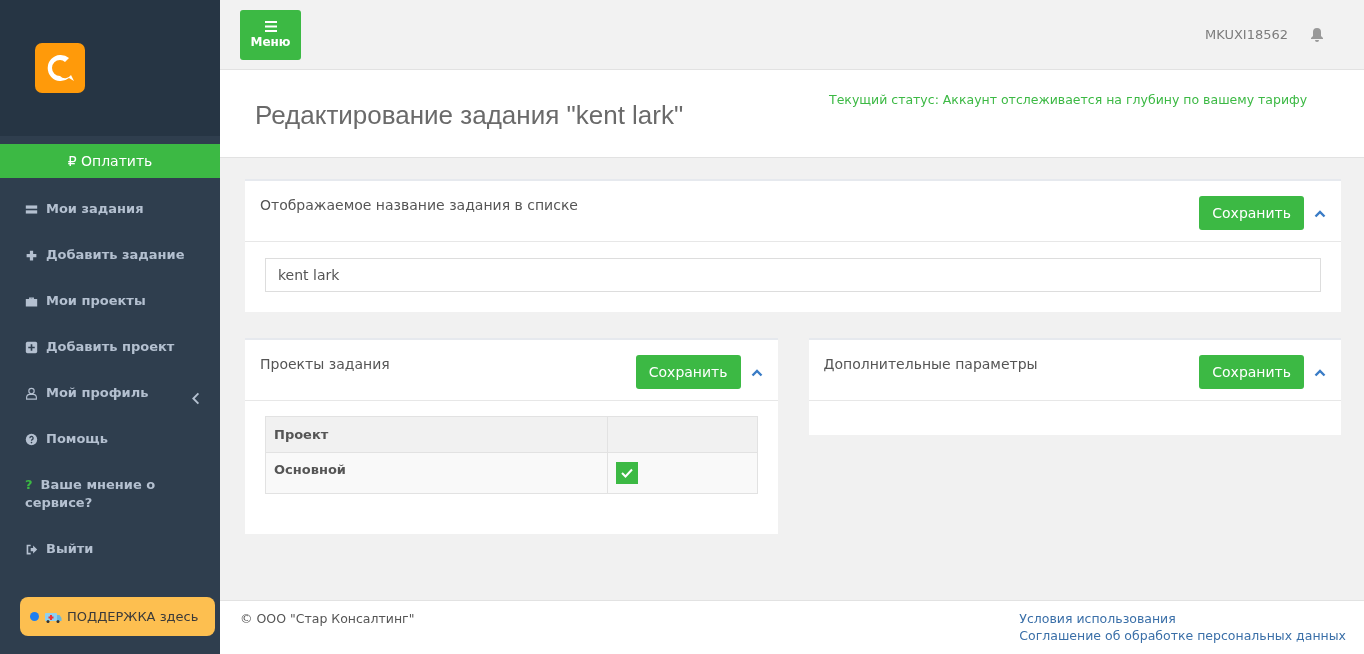 The image size is (1364, 654). I want to click on page-title: Редактирование задания "kent lark", so click(469, 116).